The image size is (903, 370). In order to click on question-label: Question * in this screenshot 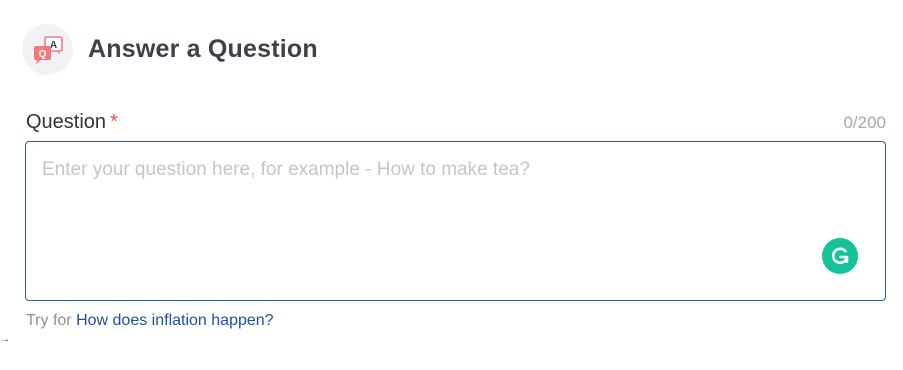, I will do `click(72, 122)`.